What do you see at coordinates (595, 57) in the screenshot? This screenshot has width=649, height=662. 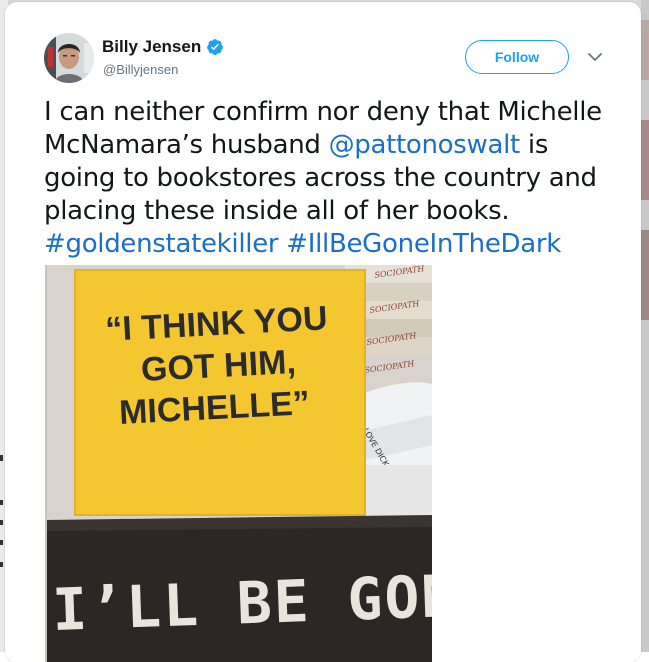 I see `chevron-down-icon` at bounding box center [595, 57].